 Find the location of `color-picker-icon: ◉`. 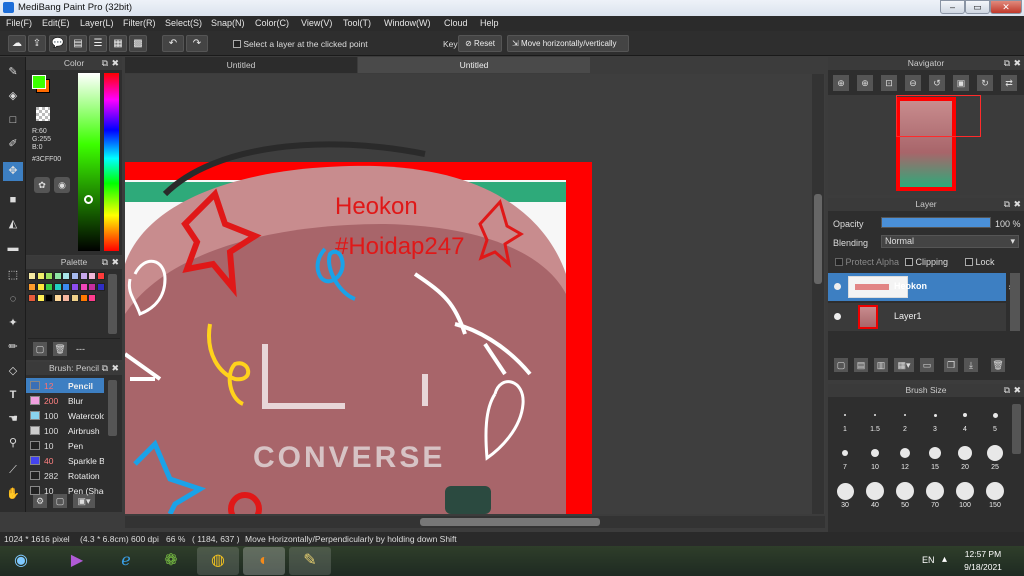

color-picker-icon: ◉ is located at coordinates (62, 185).